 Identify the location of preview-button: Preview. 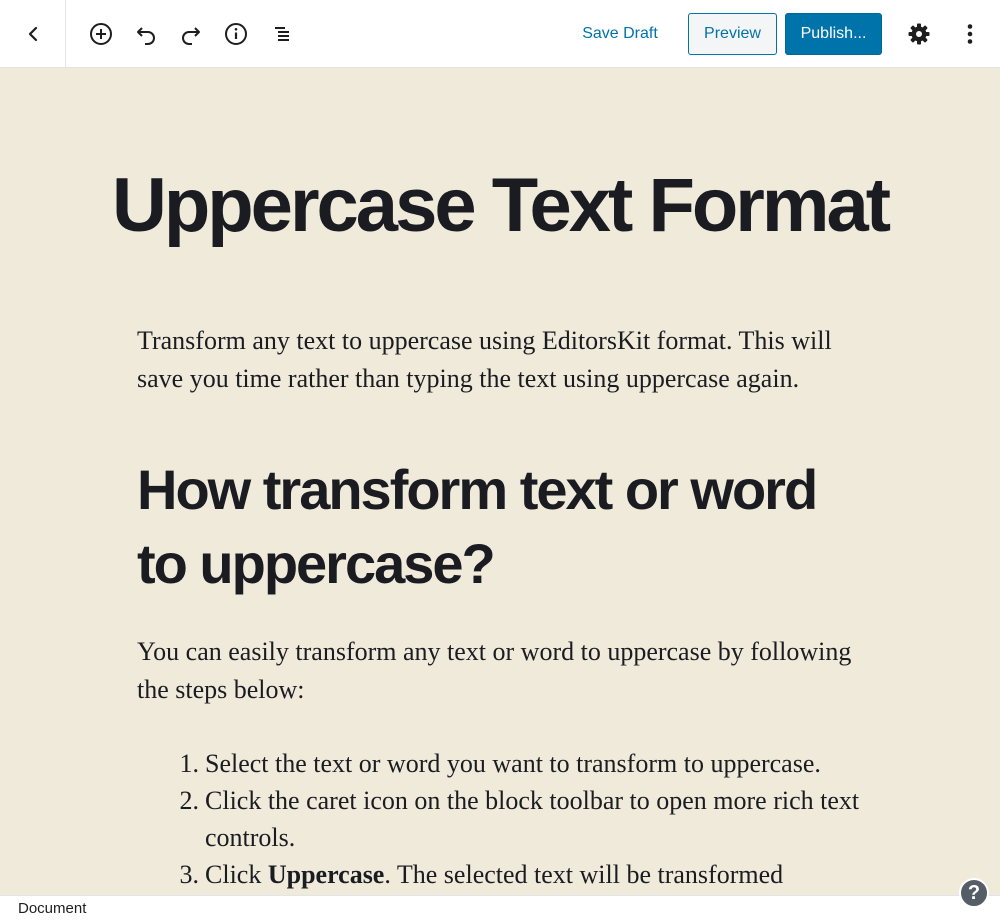
(732, 34).